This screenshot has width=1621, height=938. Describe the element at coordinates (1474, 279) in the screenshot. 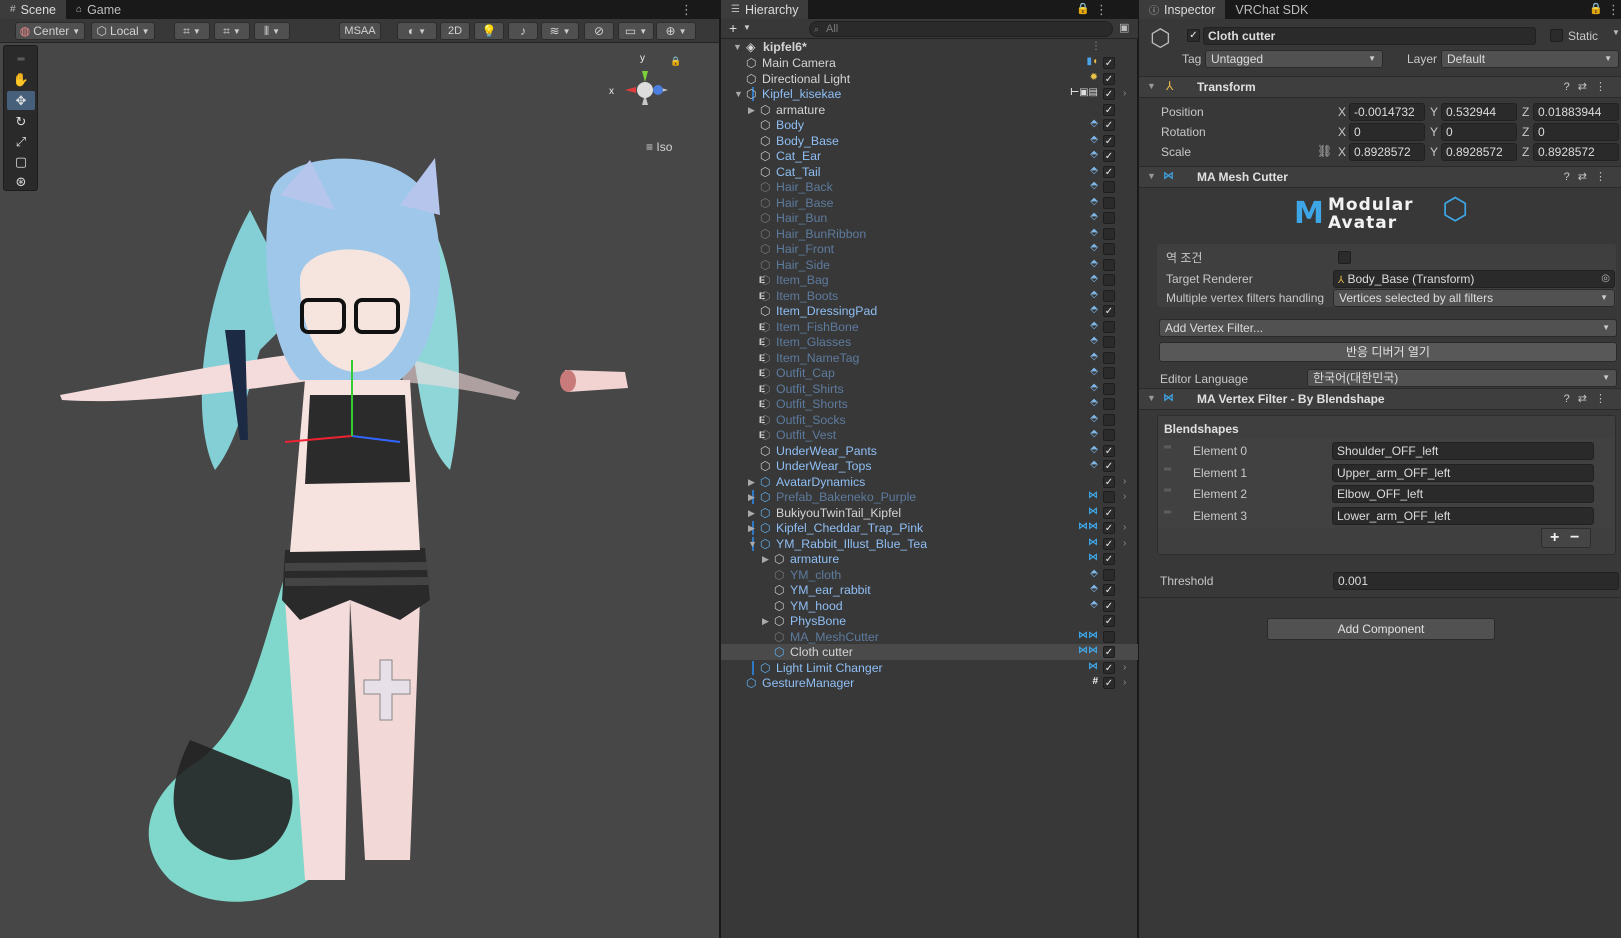

I see `target-renderer-field: ⅄ Body_Base (Transform) ◎` at that location.